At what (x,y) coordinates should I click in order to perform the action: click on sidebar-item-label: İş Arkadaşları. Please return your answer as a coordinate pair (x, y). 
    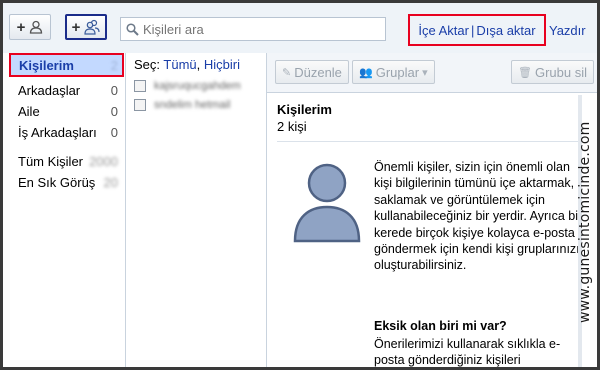
    Looking at the image, I should click on (57, 132).